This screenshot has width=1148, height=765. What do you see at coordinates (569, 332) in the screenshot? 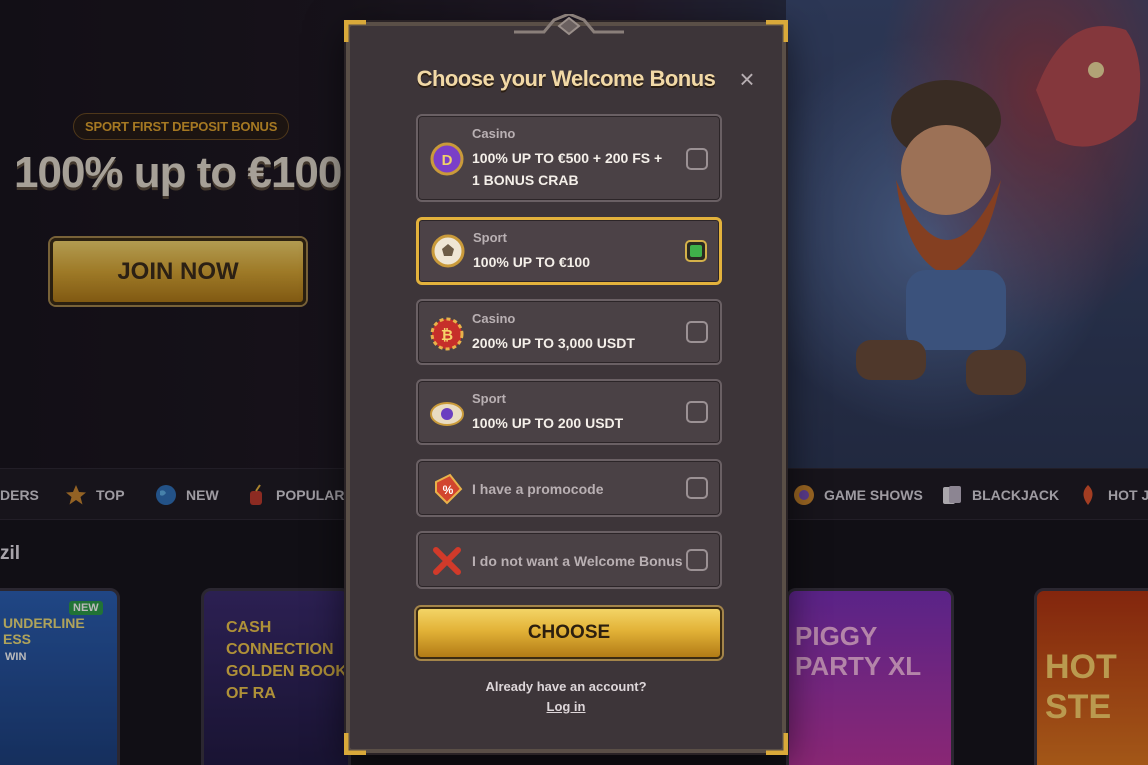
I see `bonus-option-casino-usdt: ₿ Casino 200% UP TO 3,000 USDT` at bounding box center [569, 332].